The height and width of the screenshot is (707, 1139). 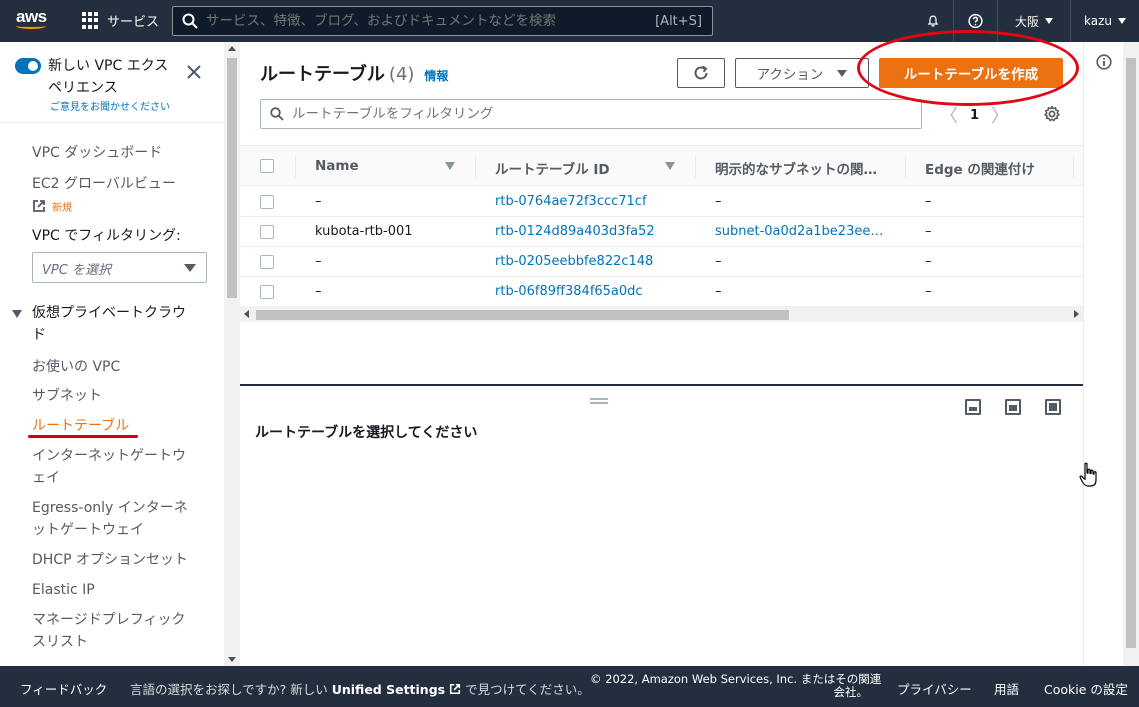 What do you see at coordinates (933, 21) in the screenshot?
I see `notifications-button` at bounding box center [933, 21].